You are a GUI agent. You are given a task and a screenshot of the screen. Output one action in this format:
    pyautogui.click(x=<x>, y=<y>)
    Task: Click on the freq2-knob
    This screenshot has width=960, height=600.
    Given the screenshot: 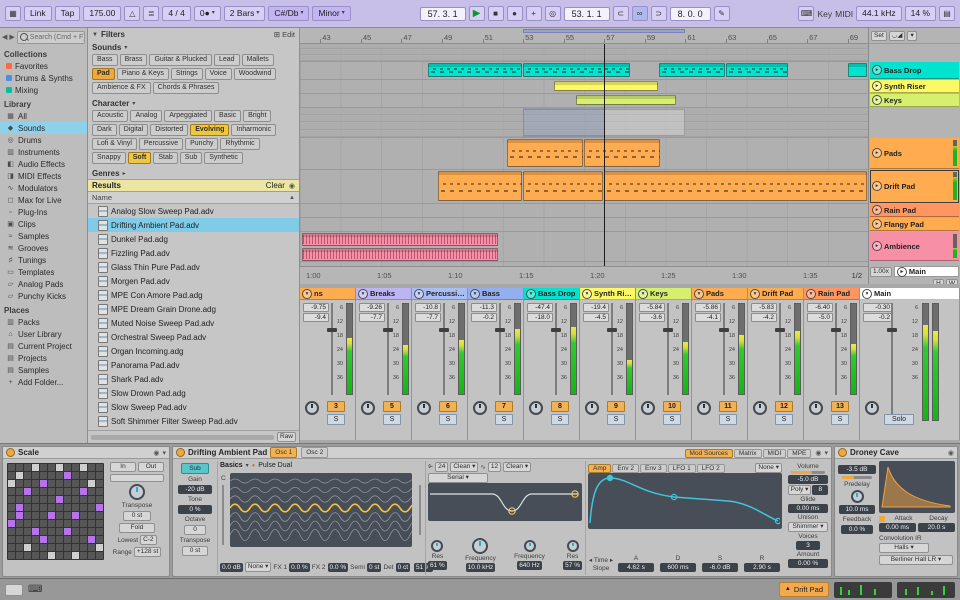 What is the action you would take?
    pyautogui.click(x=529, y=546)
    